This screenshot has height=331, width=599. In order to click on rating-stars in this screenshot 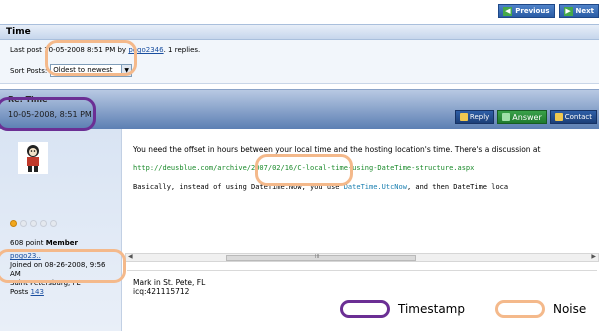, I will do `click(33, 223)`.